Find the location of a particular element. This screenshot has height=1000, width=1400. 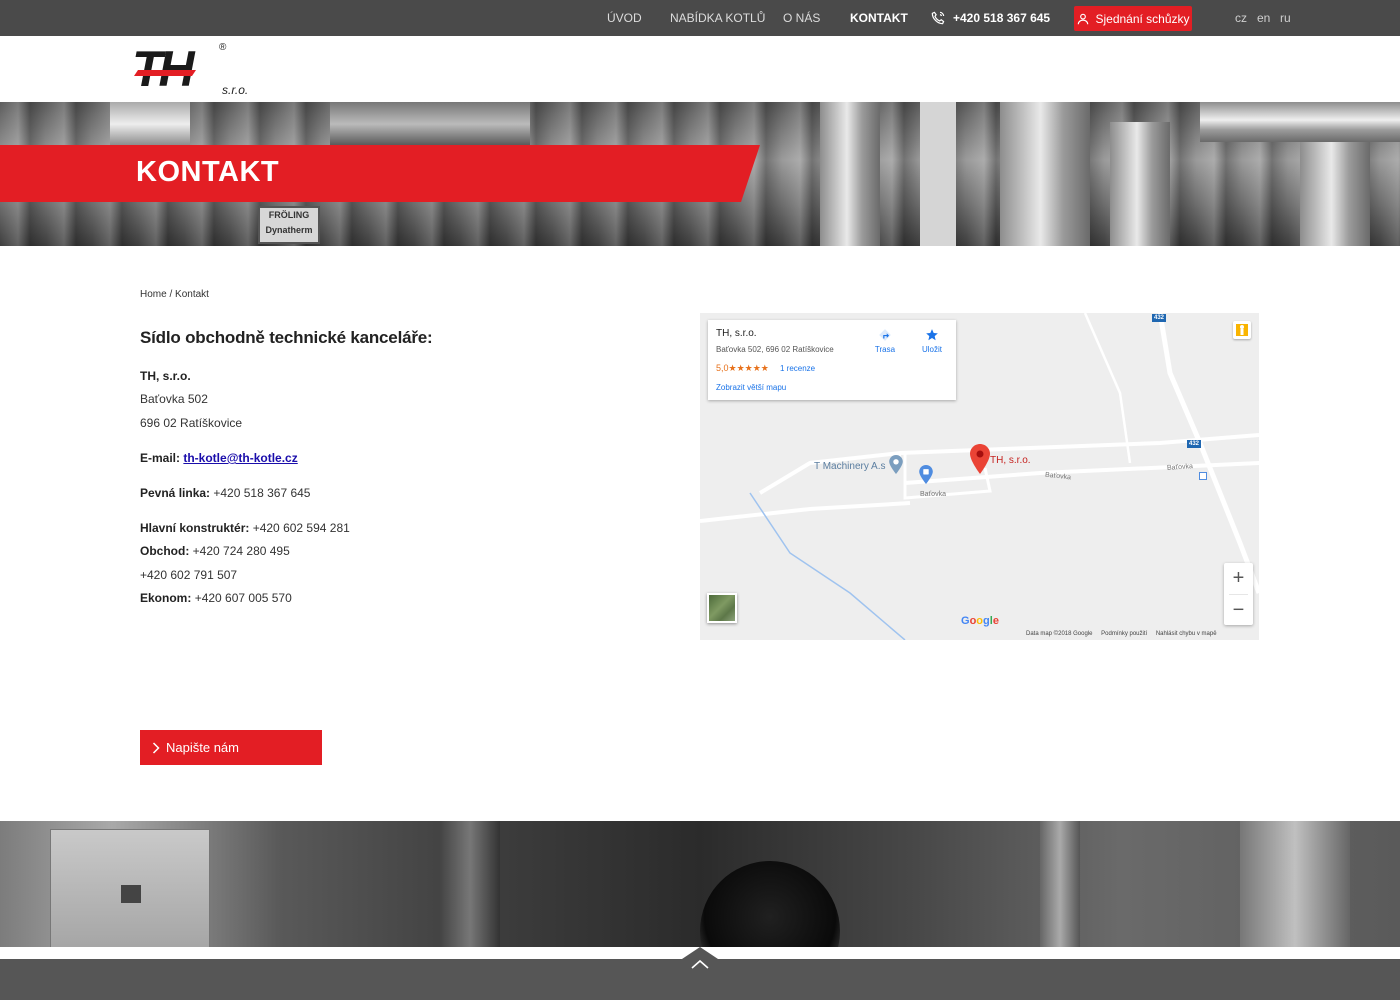

write-us-button: Napište nám is located at coordinates (231, 747).